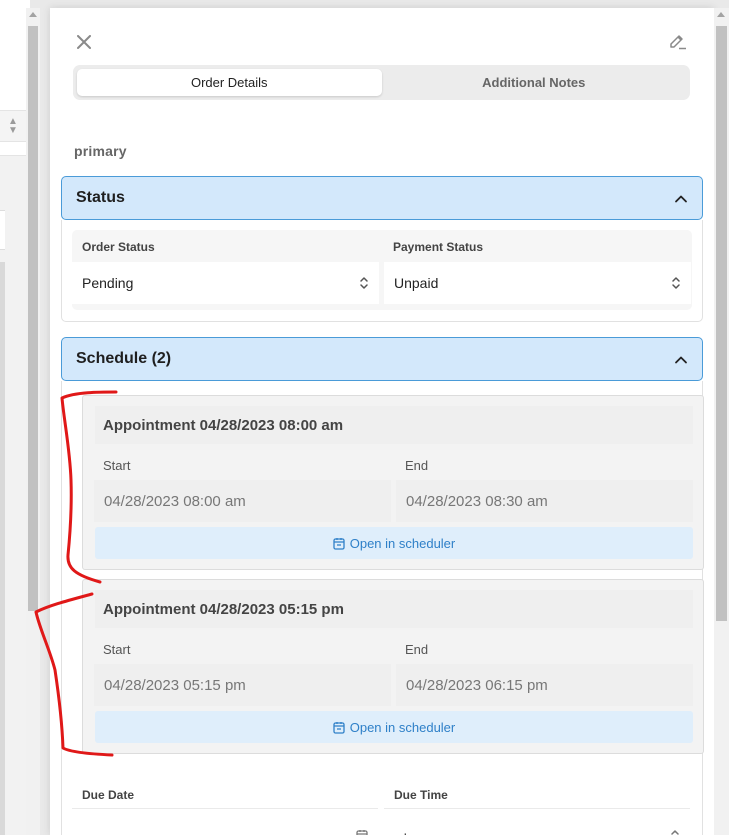  I want to click on panel-scrollbar-thumb, so click(721, 323).